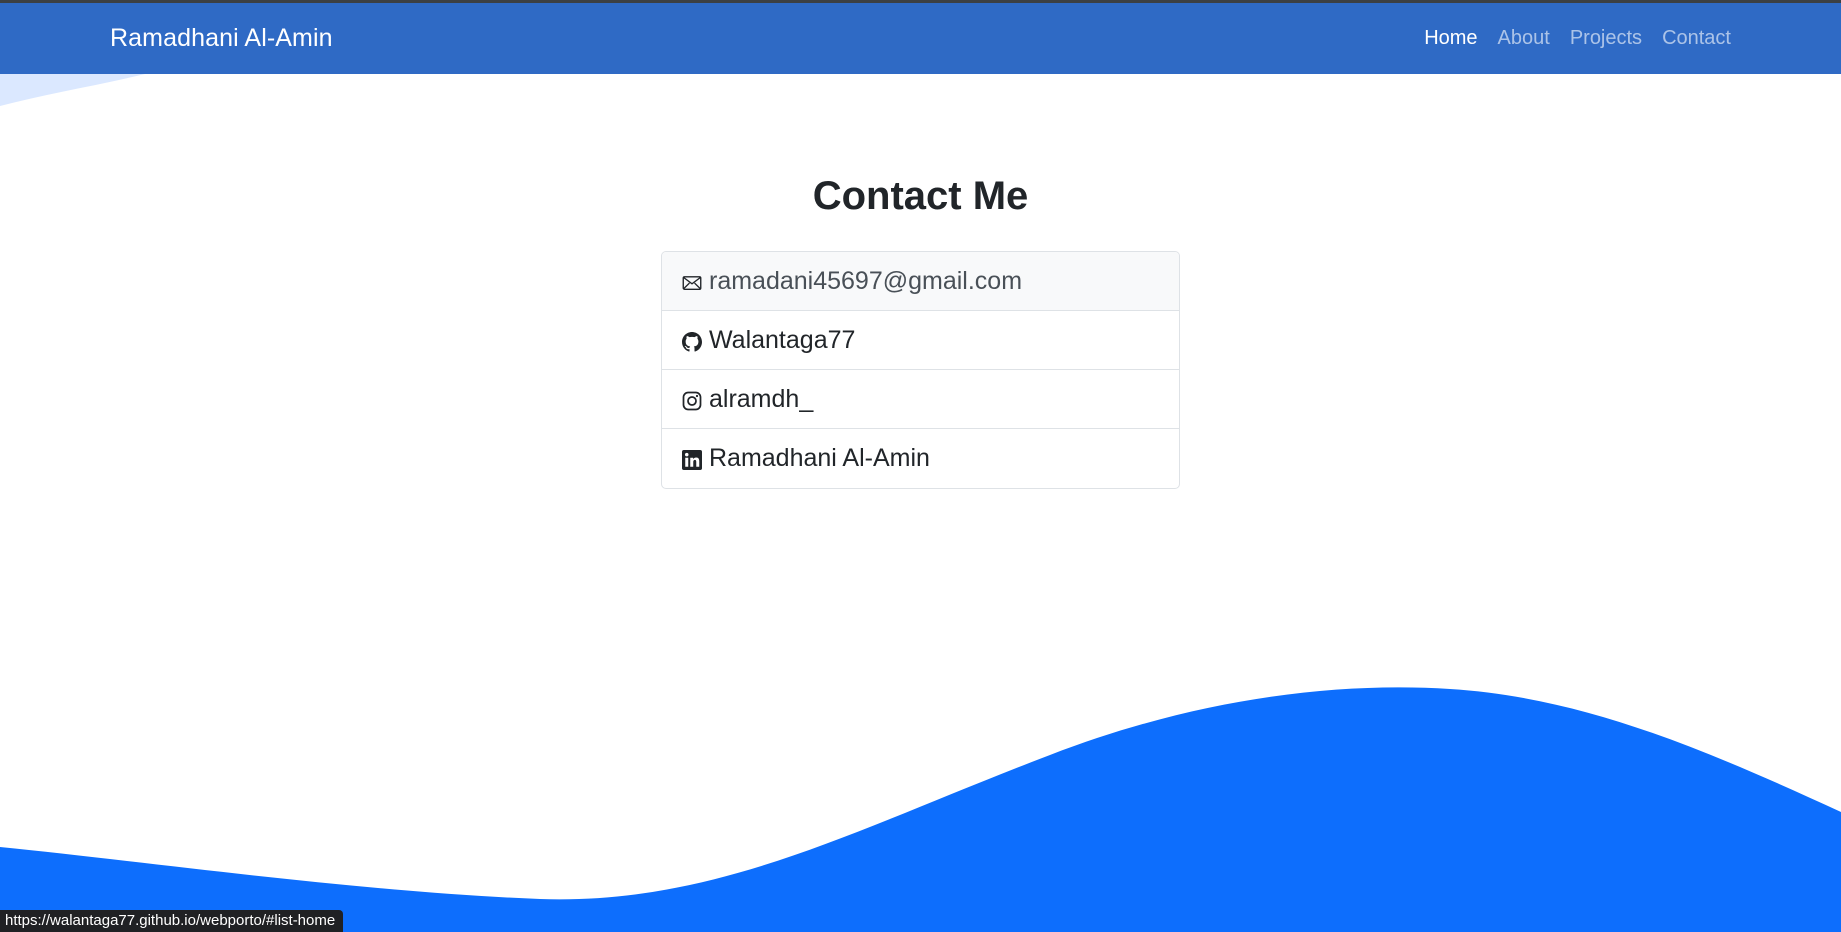 The width and height of the screenshot is (1841, 932). I want to click on contact-title: Contact Me, so click(920, 196).